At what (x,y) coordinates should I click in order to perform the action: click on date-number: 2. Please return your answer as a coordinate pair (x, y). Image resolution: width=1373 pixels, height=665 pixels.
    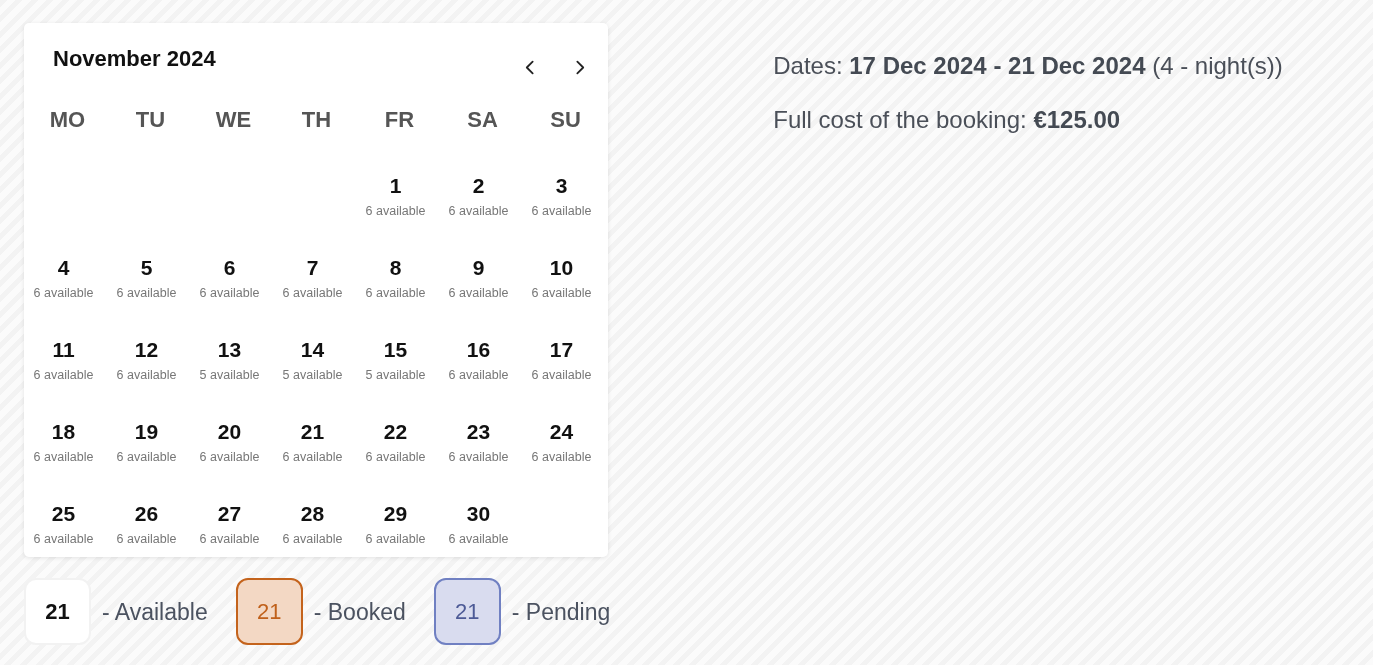
    Looking at the image, I should click on (478, 186).